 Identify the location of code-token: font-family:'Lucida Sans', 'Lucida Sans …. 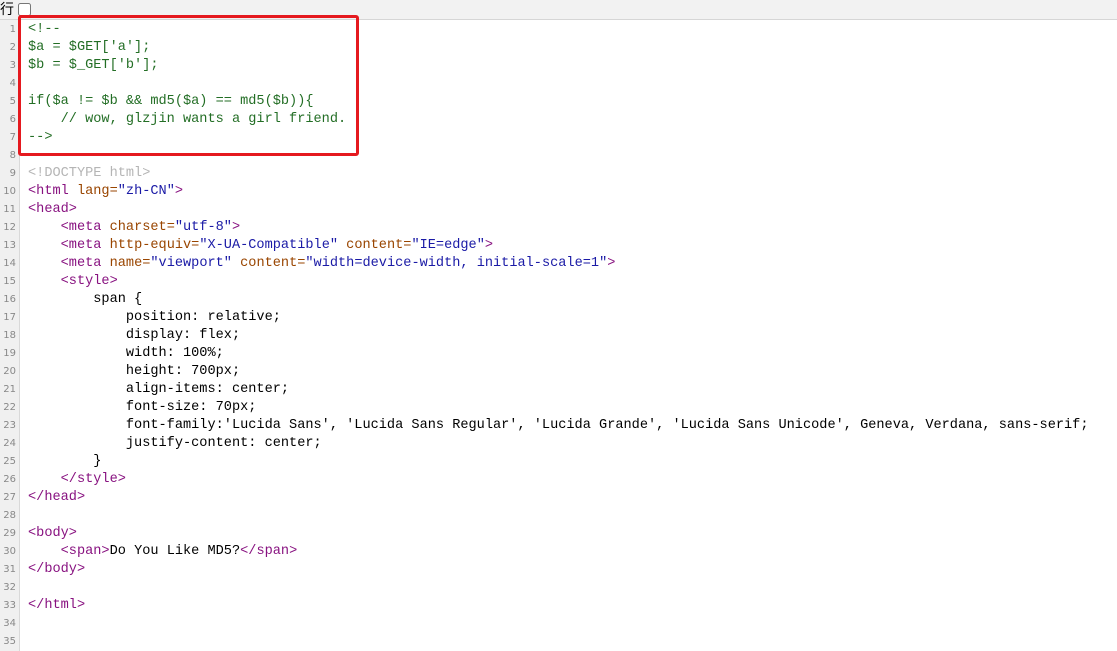
(558, 425).